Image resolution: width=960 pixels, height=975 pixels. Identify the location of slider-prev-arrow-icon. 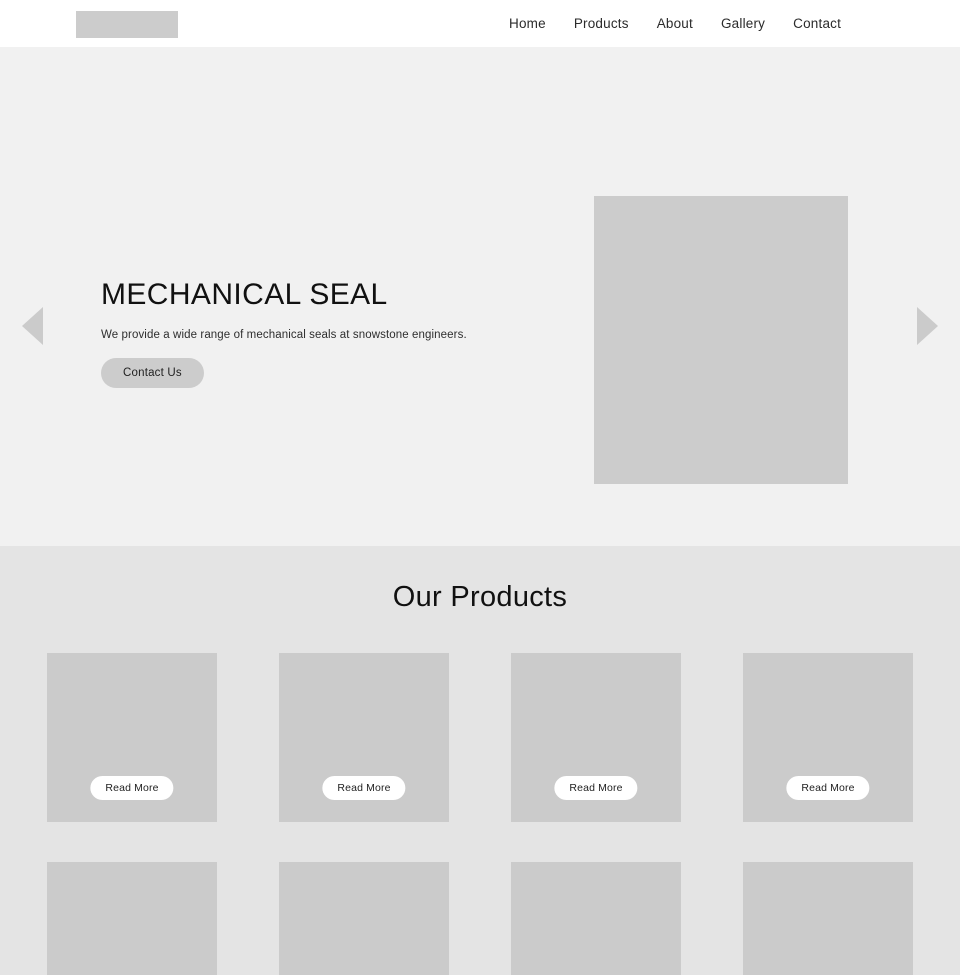
(32, 326).